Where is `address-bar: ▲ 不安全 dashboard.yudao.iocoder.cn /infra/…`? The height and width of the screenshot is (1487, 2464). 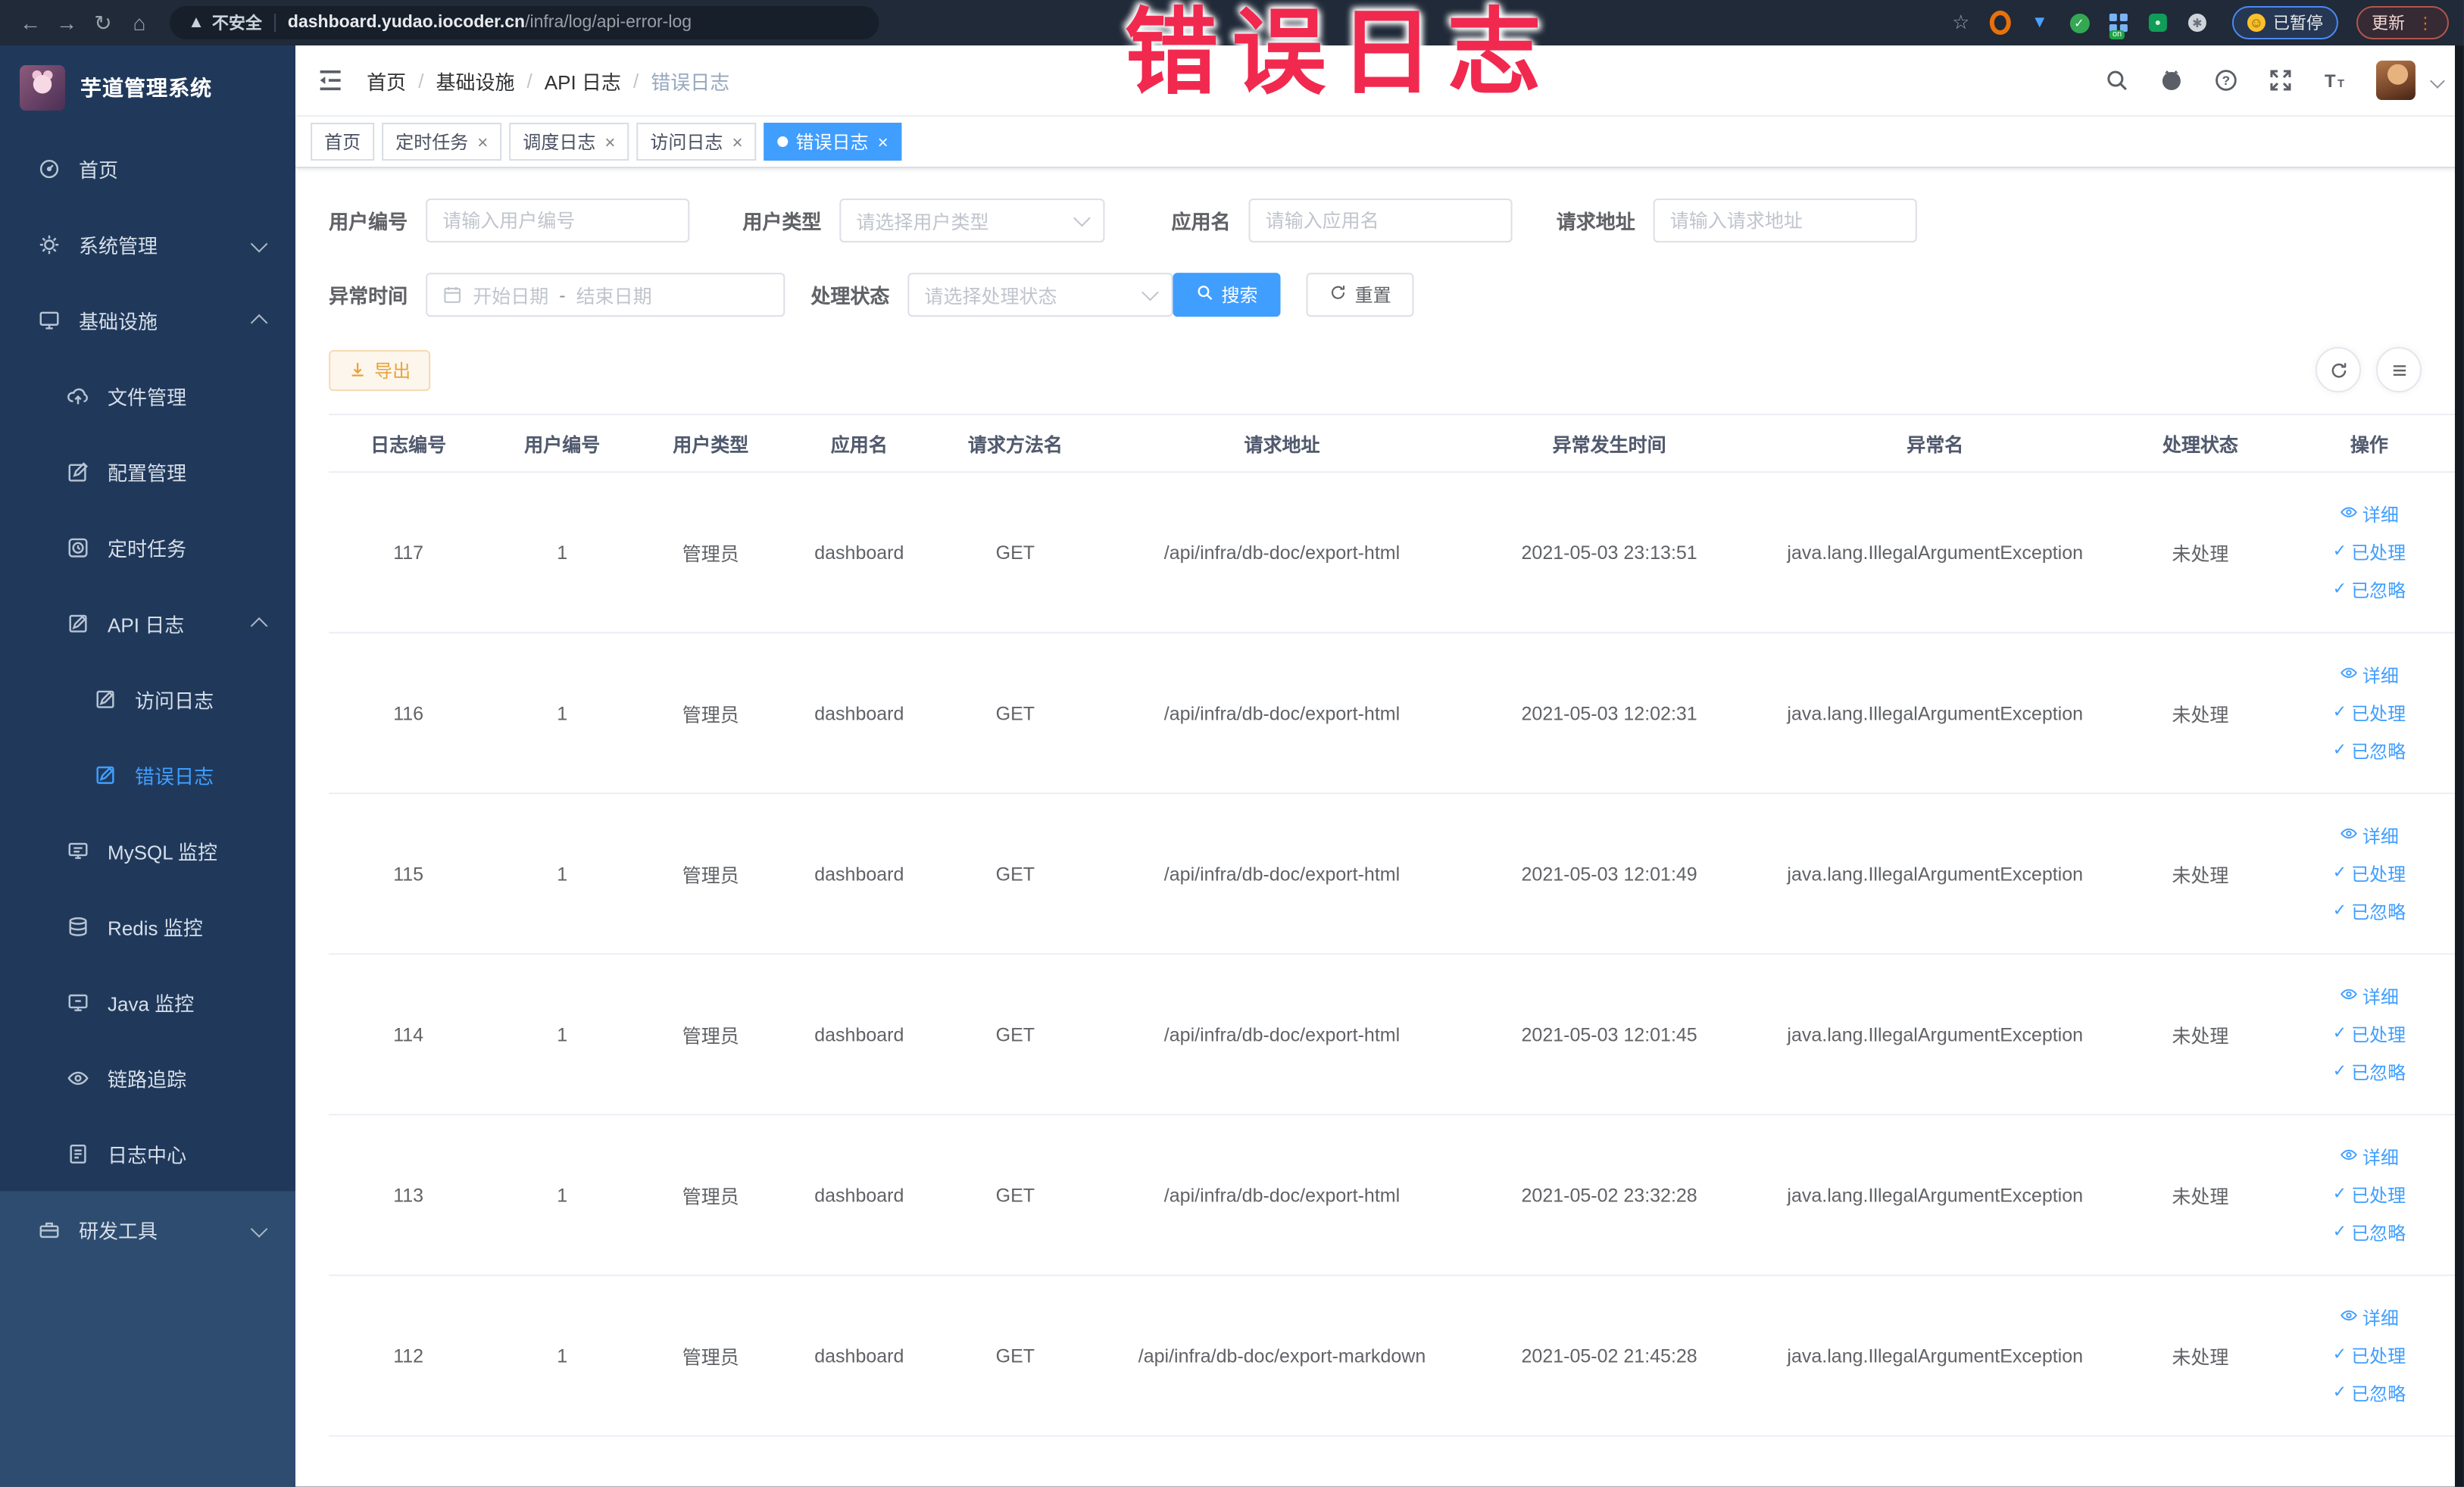 address-bar: ▲ 不安全 dashboard.yudao.iocoder.cn /infra/… is located at coordinates (524, 23).